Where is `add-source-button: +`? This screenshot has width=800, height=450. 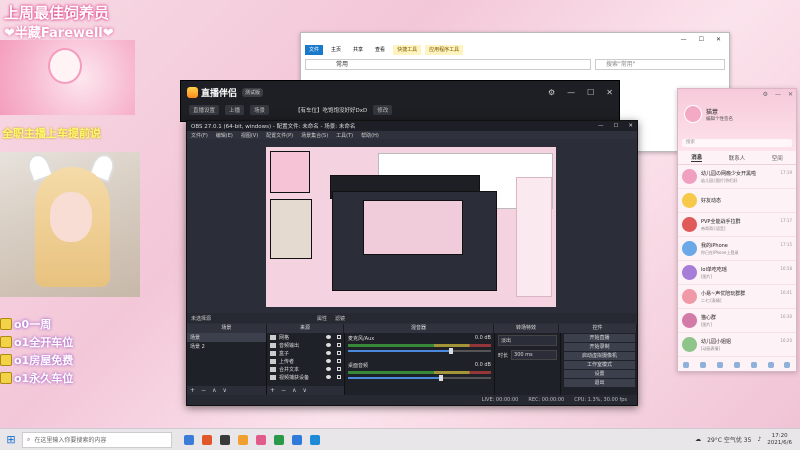
add-source-button: + is located at coordinates (272, 390).